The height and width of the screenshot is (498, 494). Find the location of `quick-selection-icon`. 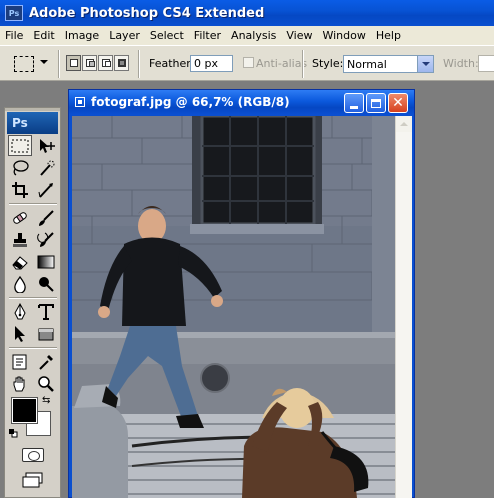

quick-selection-icon is located at coordinates (47, 168).